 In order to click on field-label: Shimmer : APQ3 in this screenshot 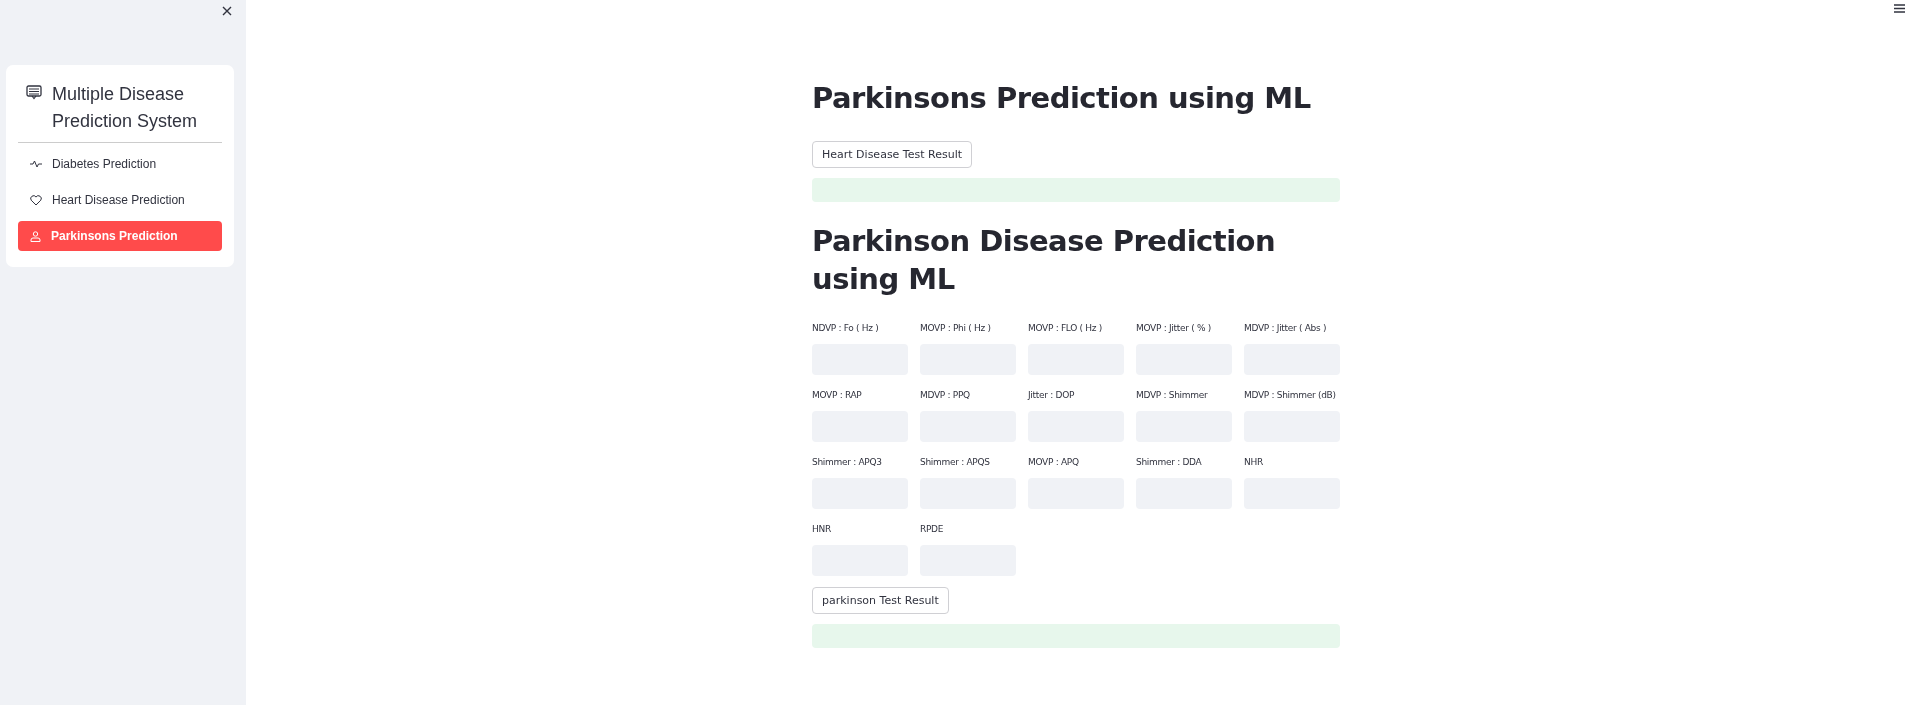, I will do `click(847, 462)`.